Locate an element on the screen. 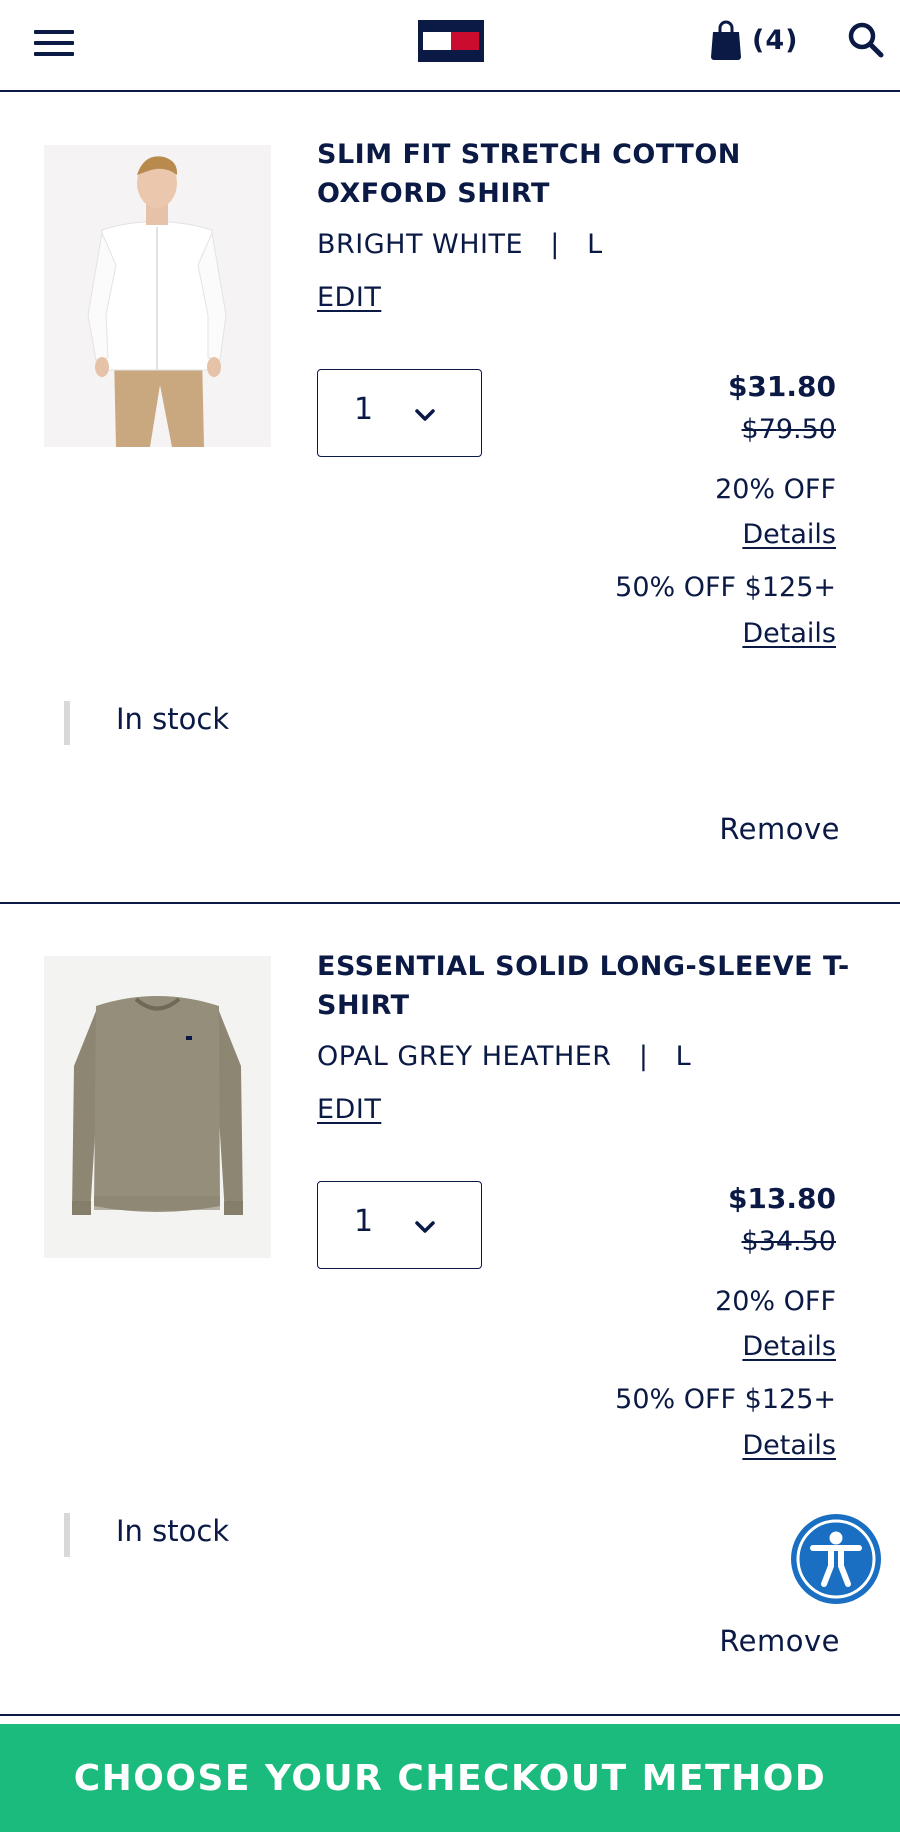  checkout-label: CHOOSE YOUR CHECKOUT METHOD is located at coordinates (450, 1778).